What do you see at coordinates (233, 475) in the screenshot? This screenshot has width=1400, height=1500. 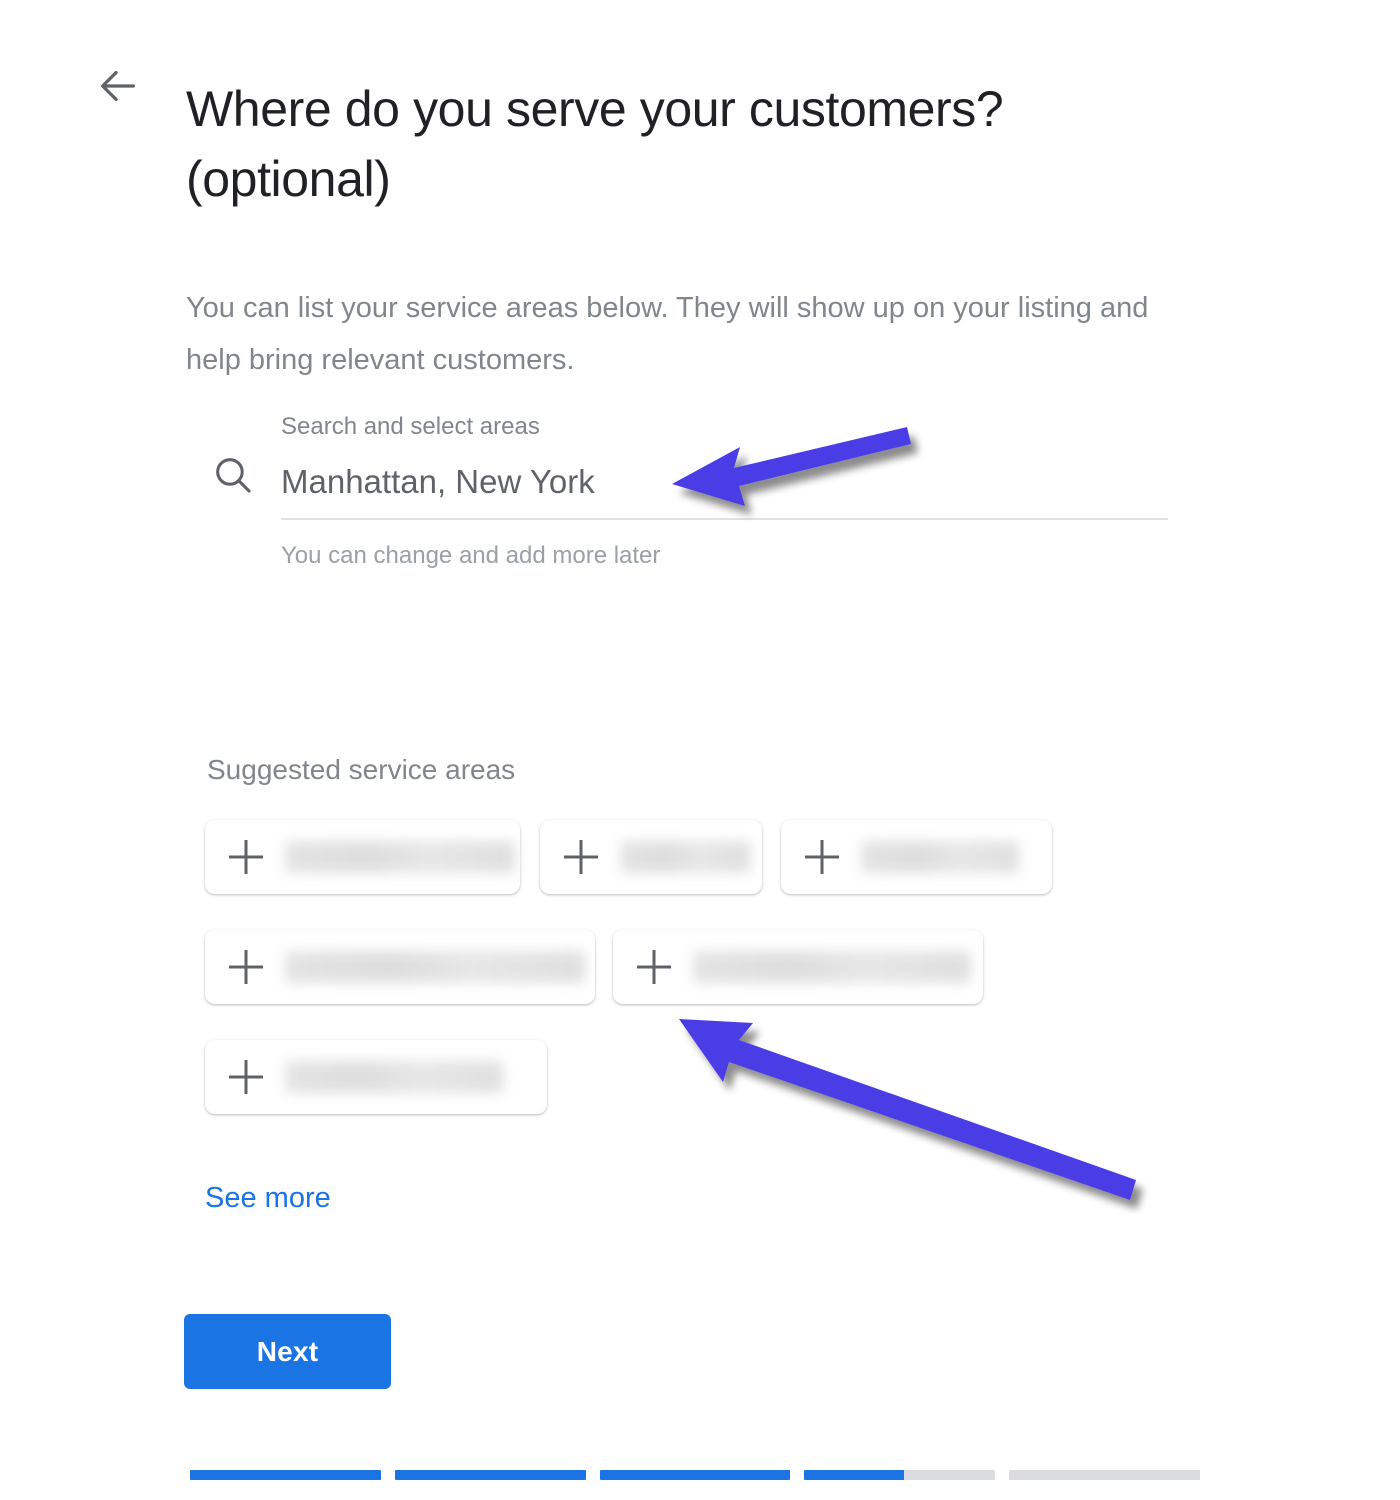 I see `search-icon` at bounding box center [233, 475].